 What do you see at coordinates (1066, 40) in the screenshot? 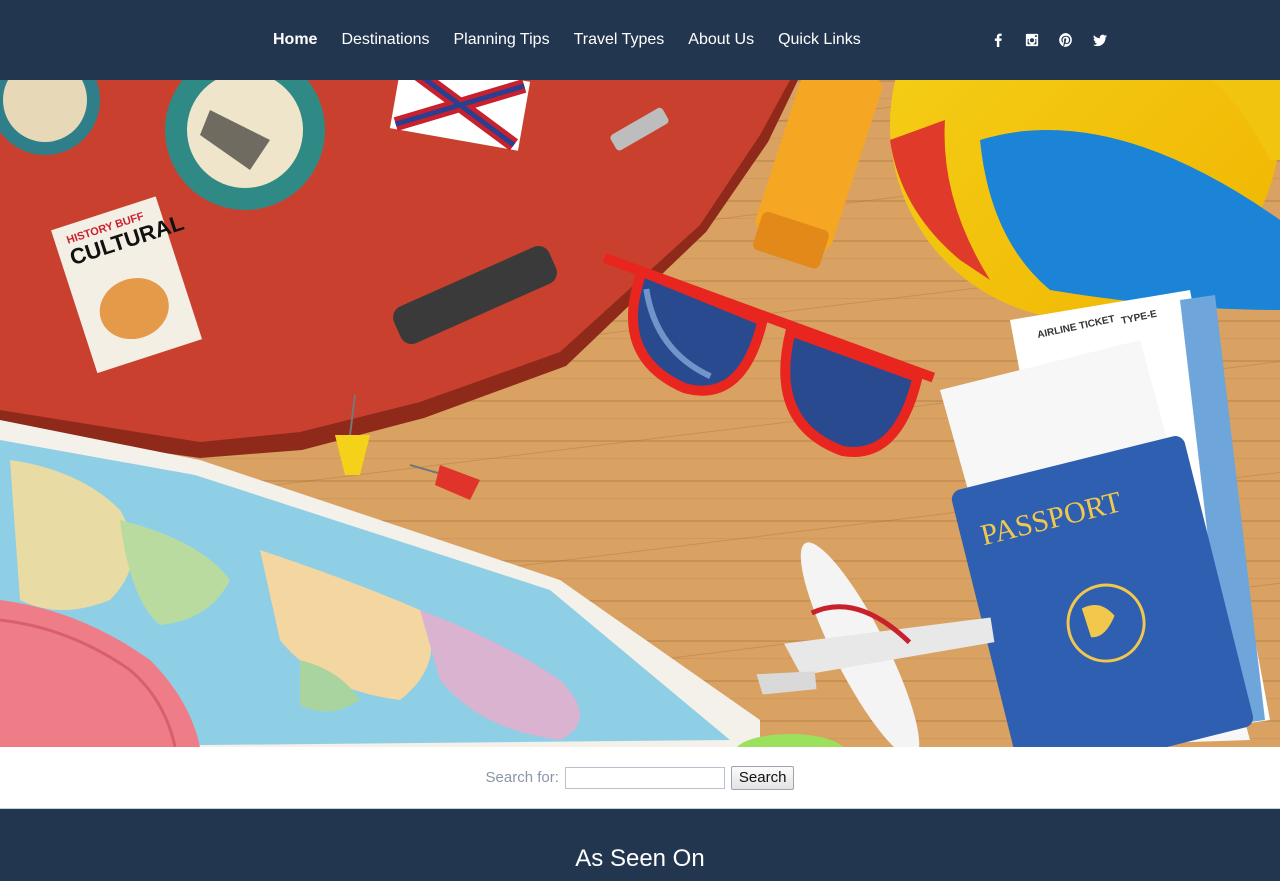
I see `pinterest-icon` at bounding box center [1066, 40].